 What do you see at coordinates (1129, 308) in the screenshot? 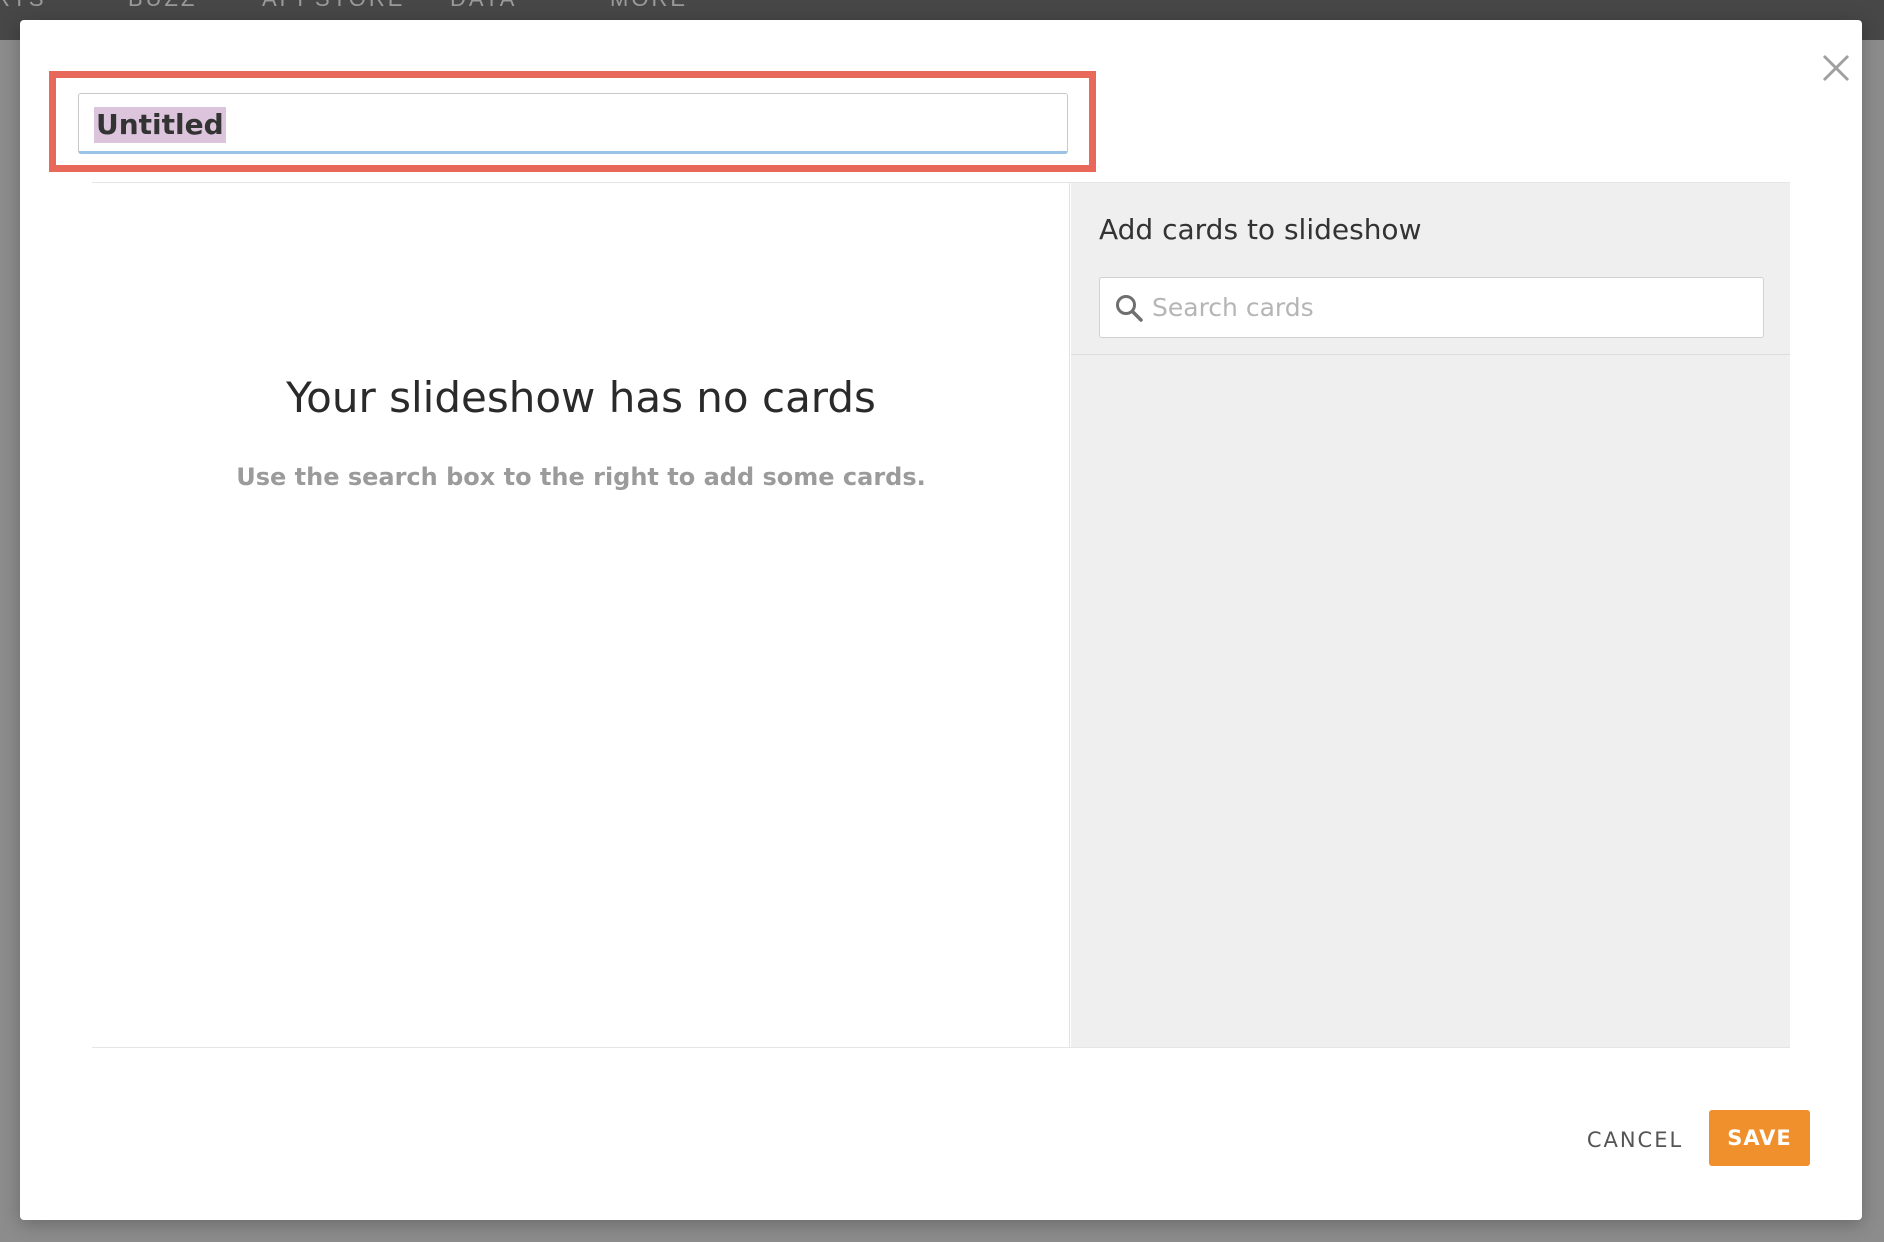
I see `search-icon` at bounding box center [1129, 308].